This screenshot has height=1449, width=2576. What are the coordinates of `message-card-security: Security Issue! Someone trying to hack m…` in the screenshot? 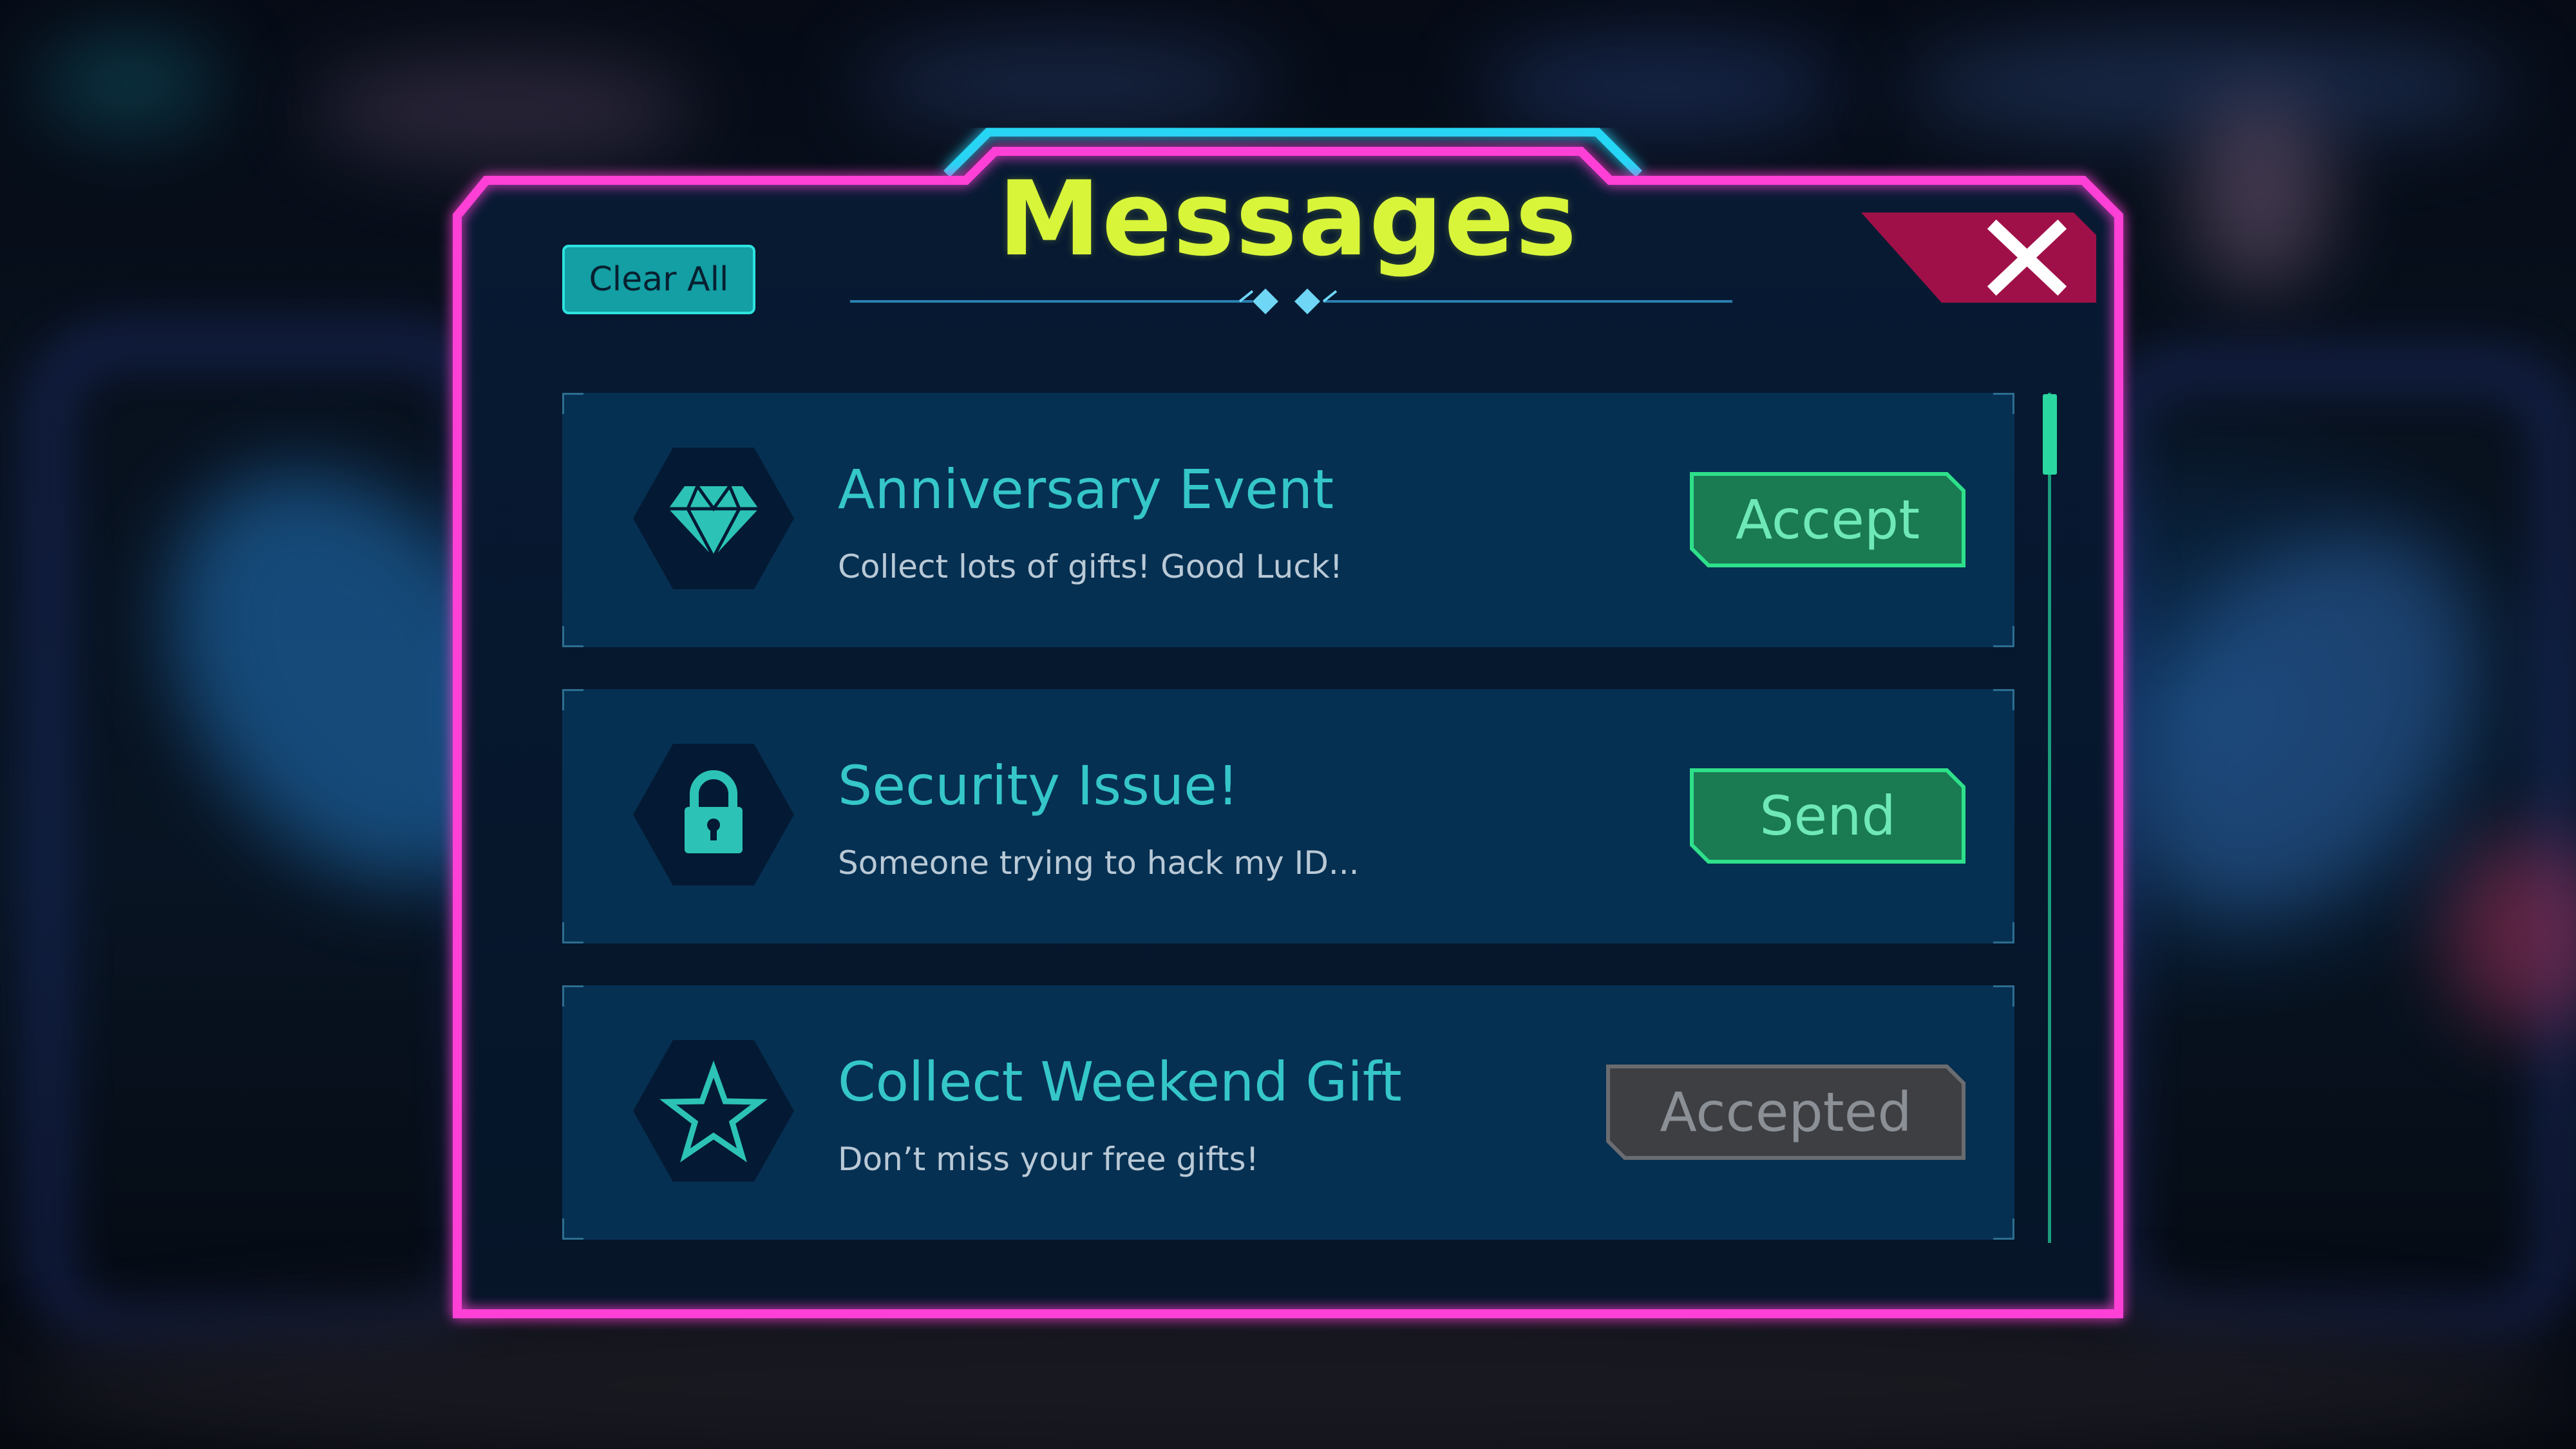 It's located at (1288, 816).